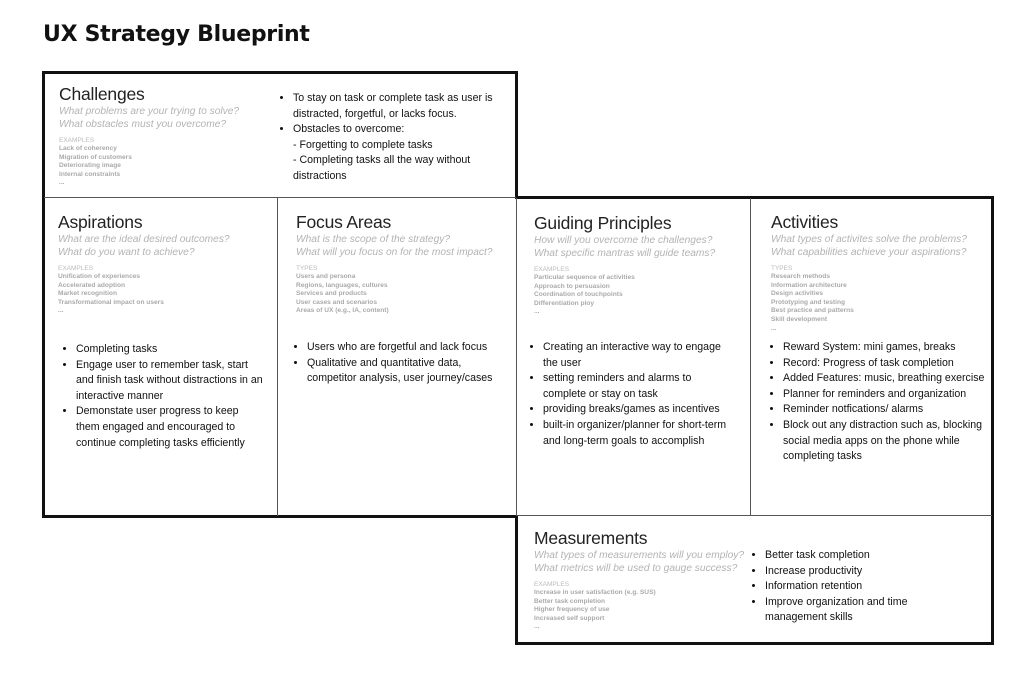 The image size is (1024, 682). I want to click on bullet-item: Planner for reminders and organization, so click(886, 395).